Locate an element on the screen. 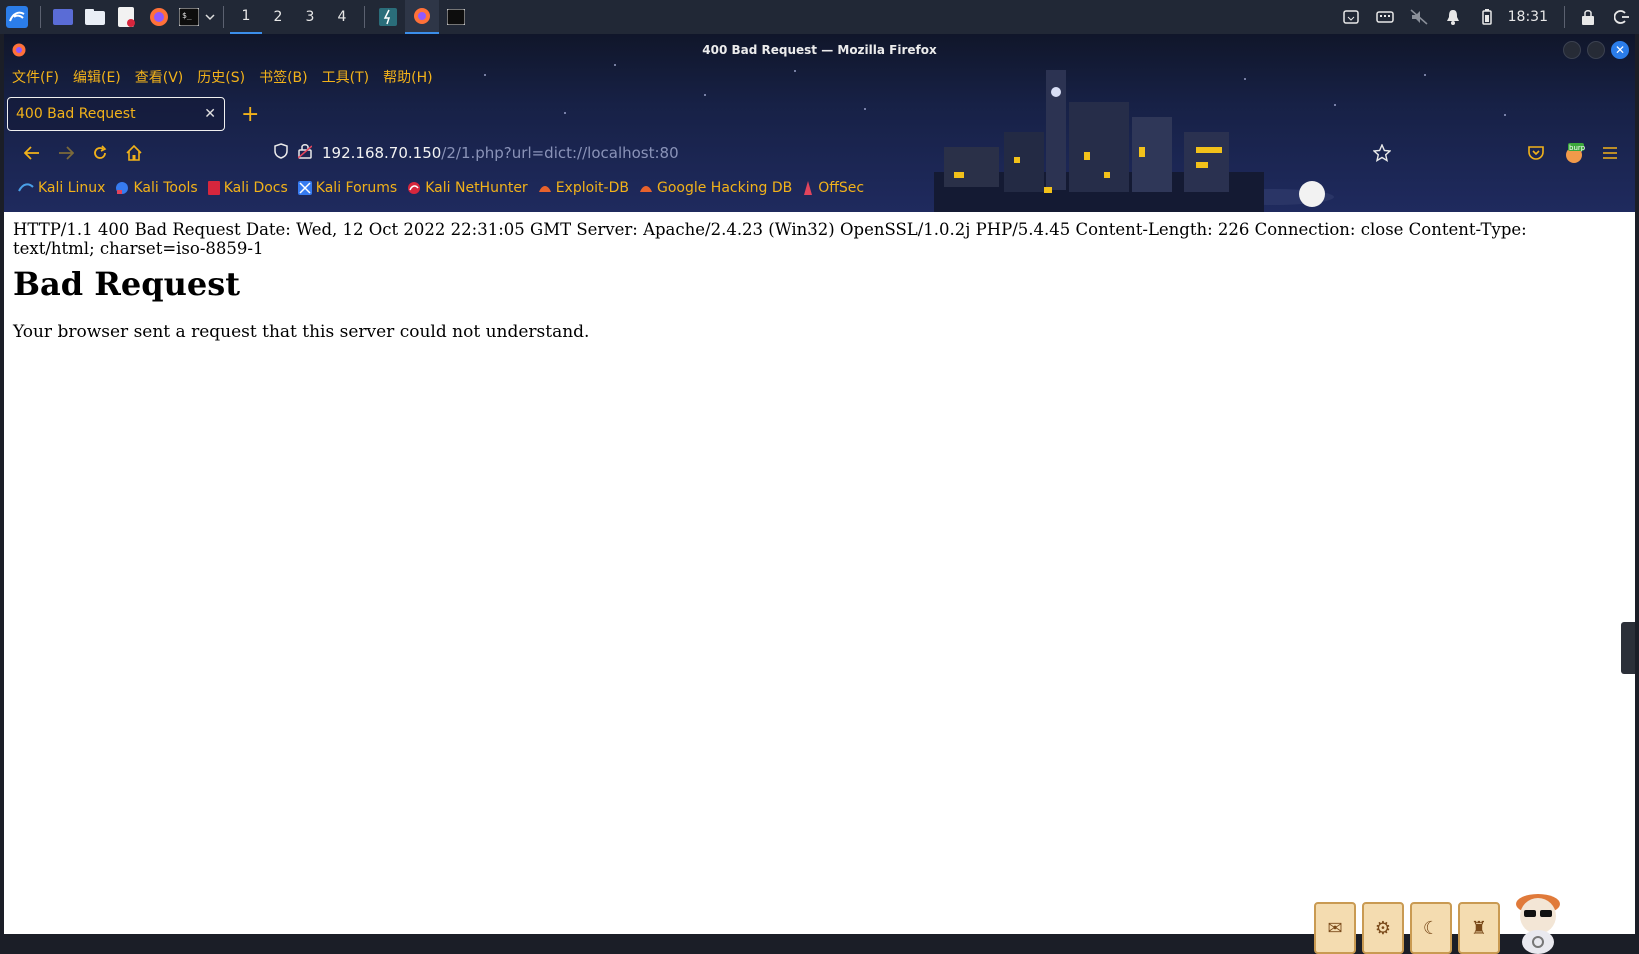 The width and height of the screenshot is (1639, 954). kali-forums-icon is located at coordinates (304, 188).